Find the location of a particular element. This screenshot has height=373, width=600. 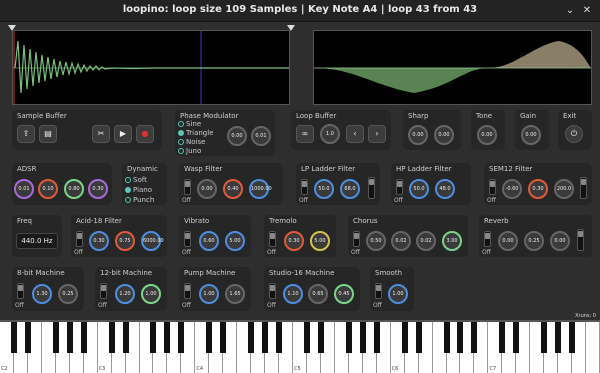

8bit-toggle is located at coordinates (20, 291).